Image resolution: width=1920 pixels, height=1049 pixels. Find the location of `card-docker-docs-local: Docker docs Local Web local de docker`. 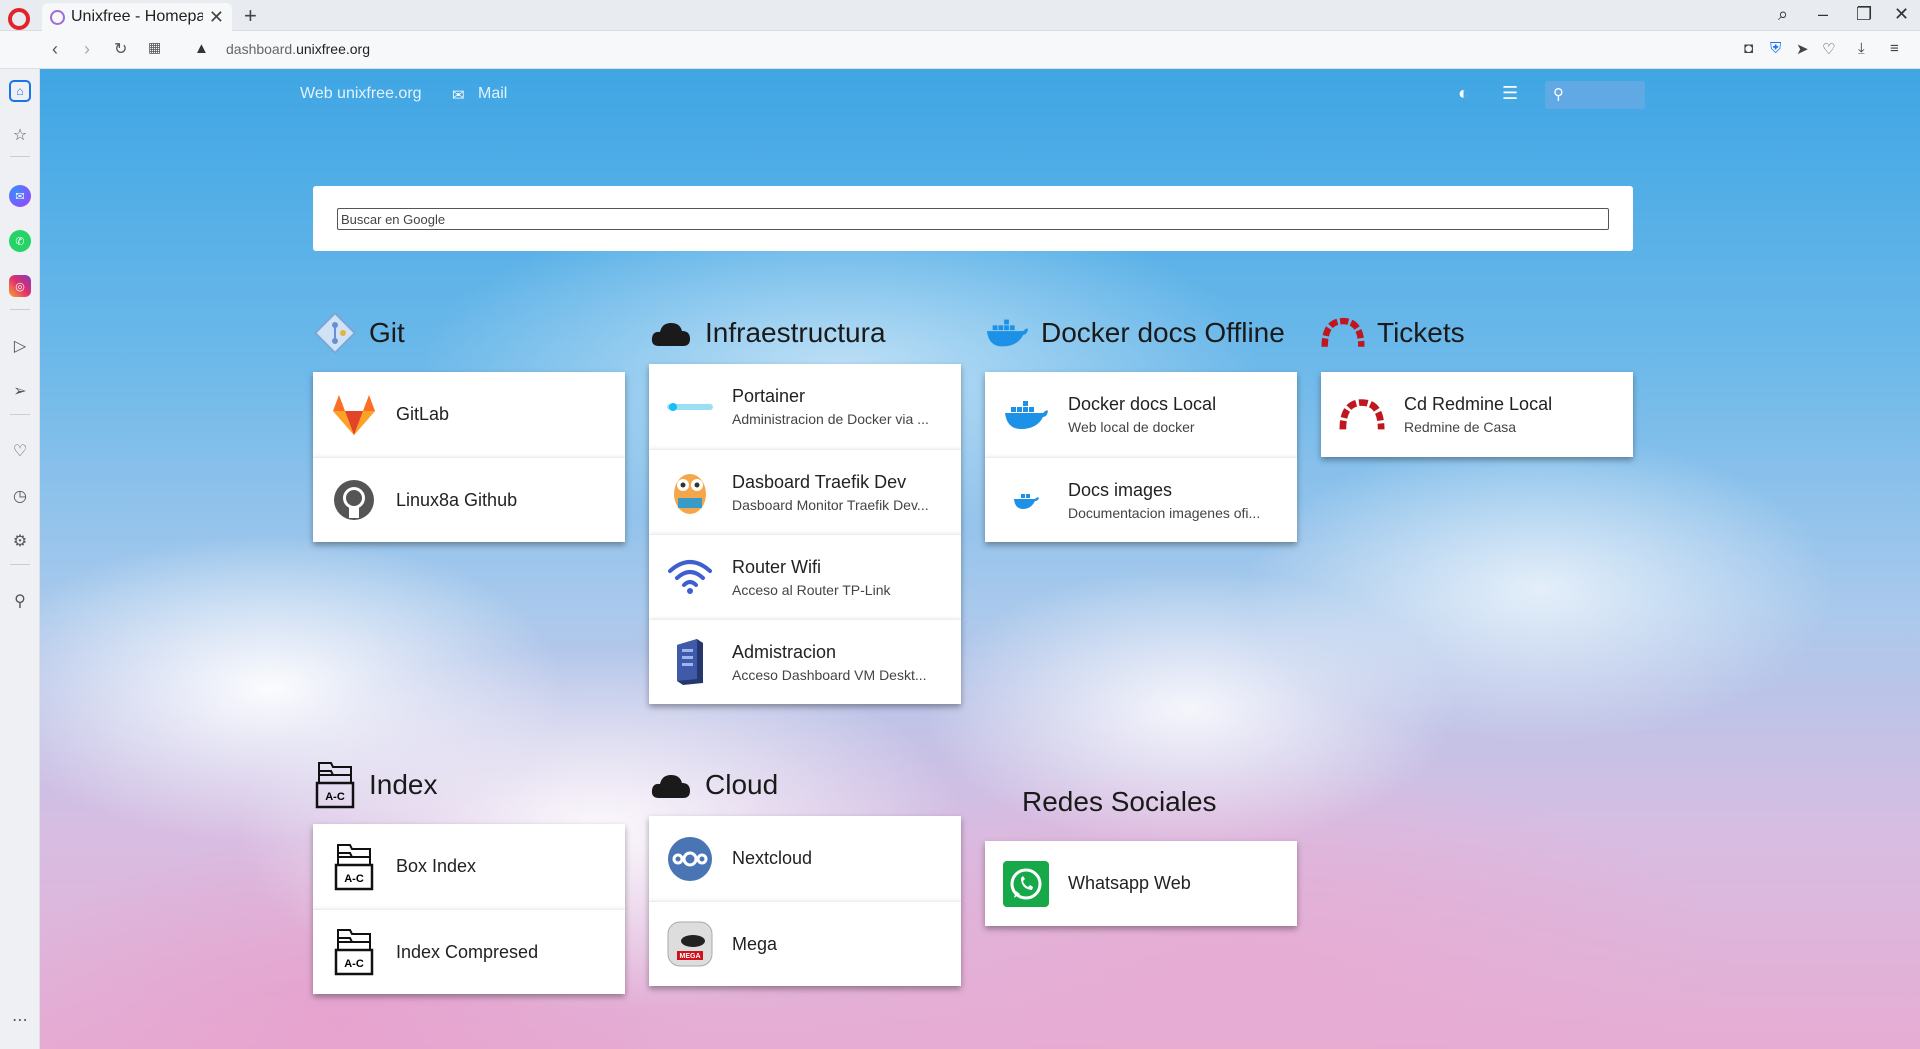

card-docker-docs-local: Docker docs Local Web local de docker is located at coordinates (1141, 414).